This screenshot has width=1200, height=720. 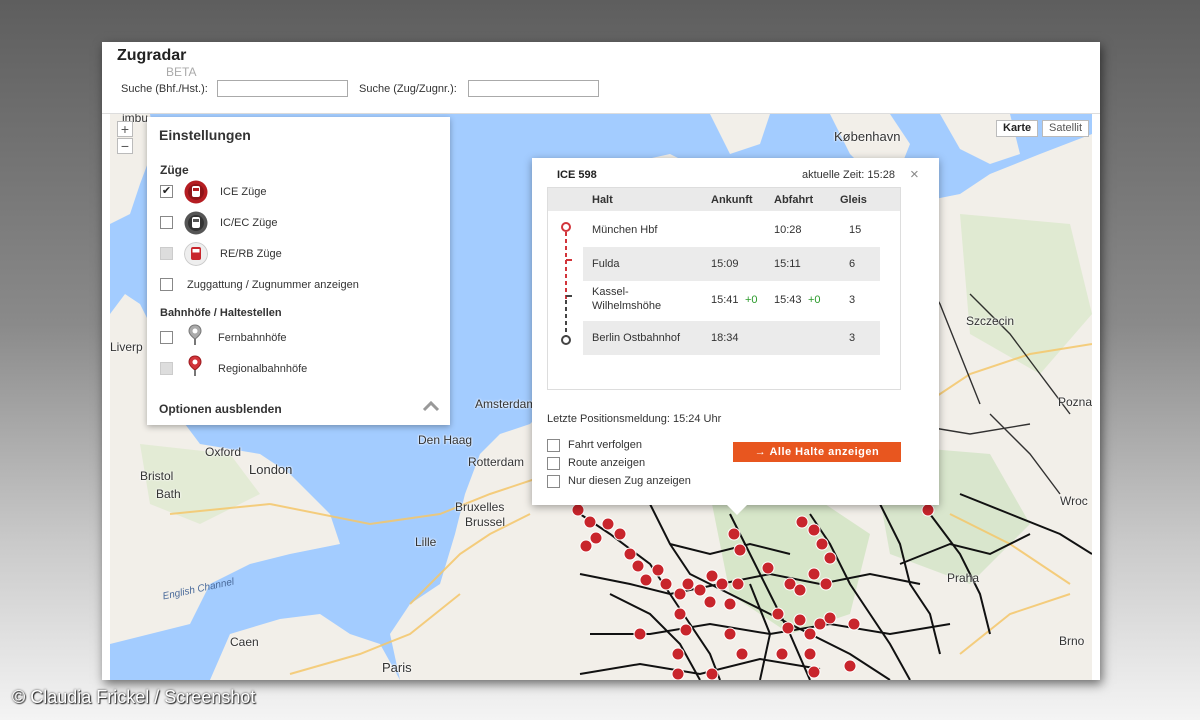 What do you see at coordinates (195, 365) in the screenshot?
I see `regionalbahnhof-pin-icon` at bounding box center [195, 365].